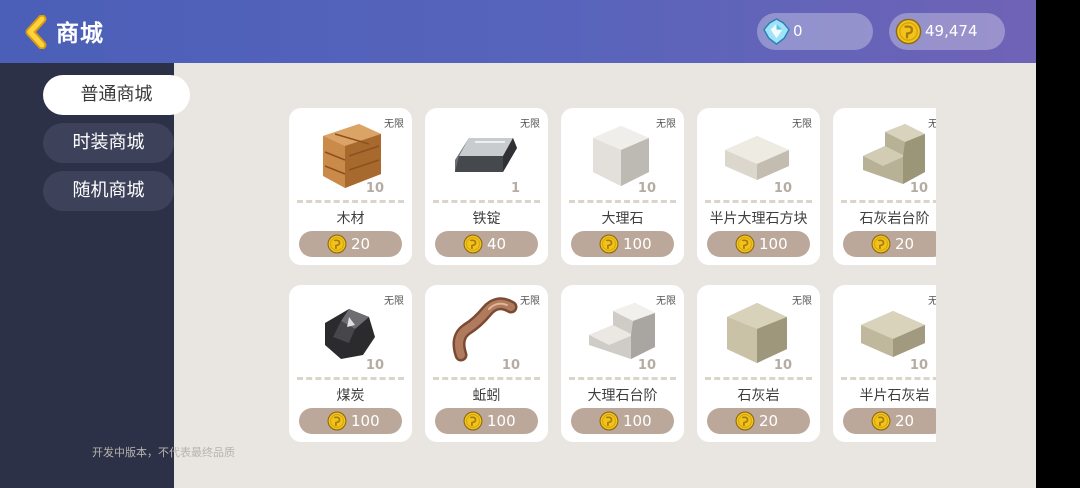  Describe the element at coordinates (758, 219) in the screenshot. I see `item-name: 半片大理石方块` at that location.